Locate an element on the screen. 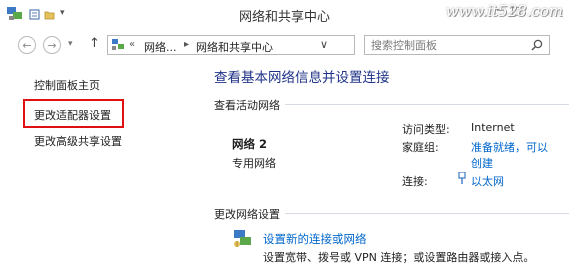 Image resolution: width=569 pixels, height=265 pixels. address-dropdown-icon: ∨ is located at coordinates (324, 44).